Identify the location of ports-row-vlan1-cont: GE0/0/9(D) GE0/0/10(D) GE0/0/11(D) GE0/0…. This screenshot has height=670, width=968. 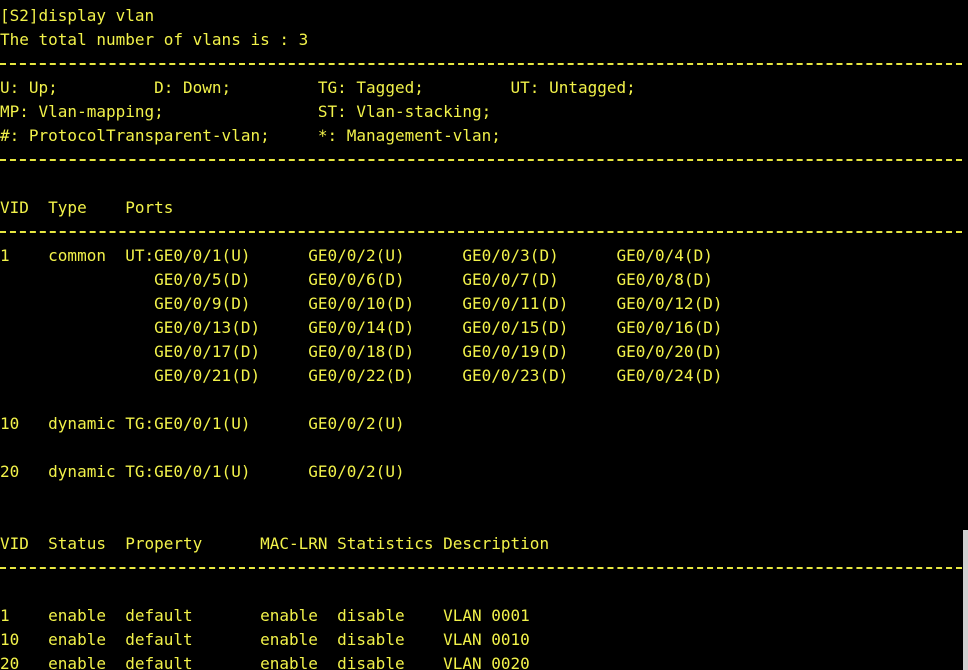
(361, 303).